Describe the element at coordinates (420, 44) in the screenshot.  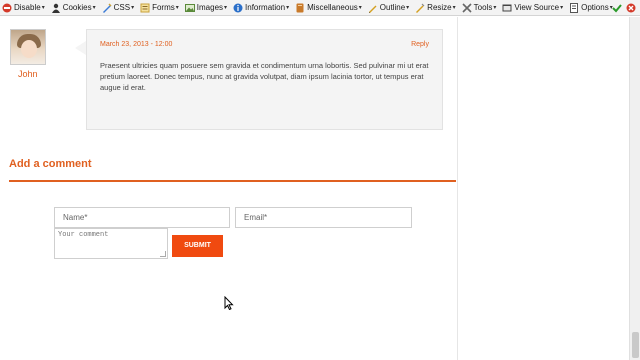
I see `reply-link: Reply` at that location.